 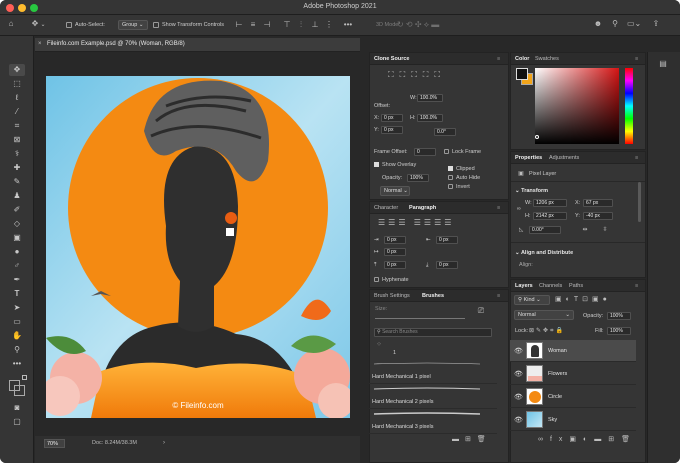 I want to click on tab-character: Character, so click(x=386, y=208).